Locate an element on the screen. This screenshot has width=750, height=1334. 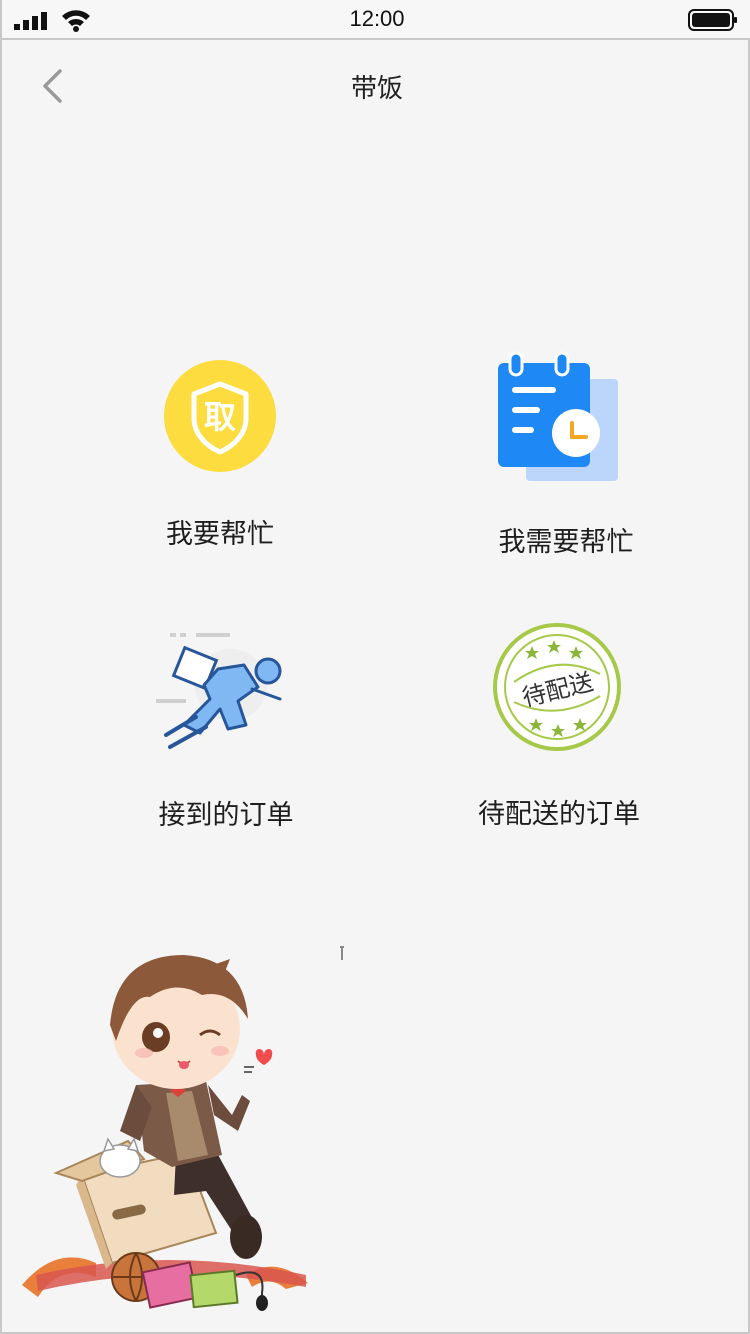
status-time: 12:00 is located at coordinates (377, 18).